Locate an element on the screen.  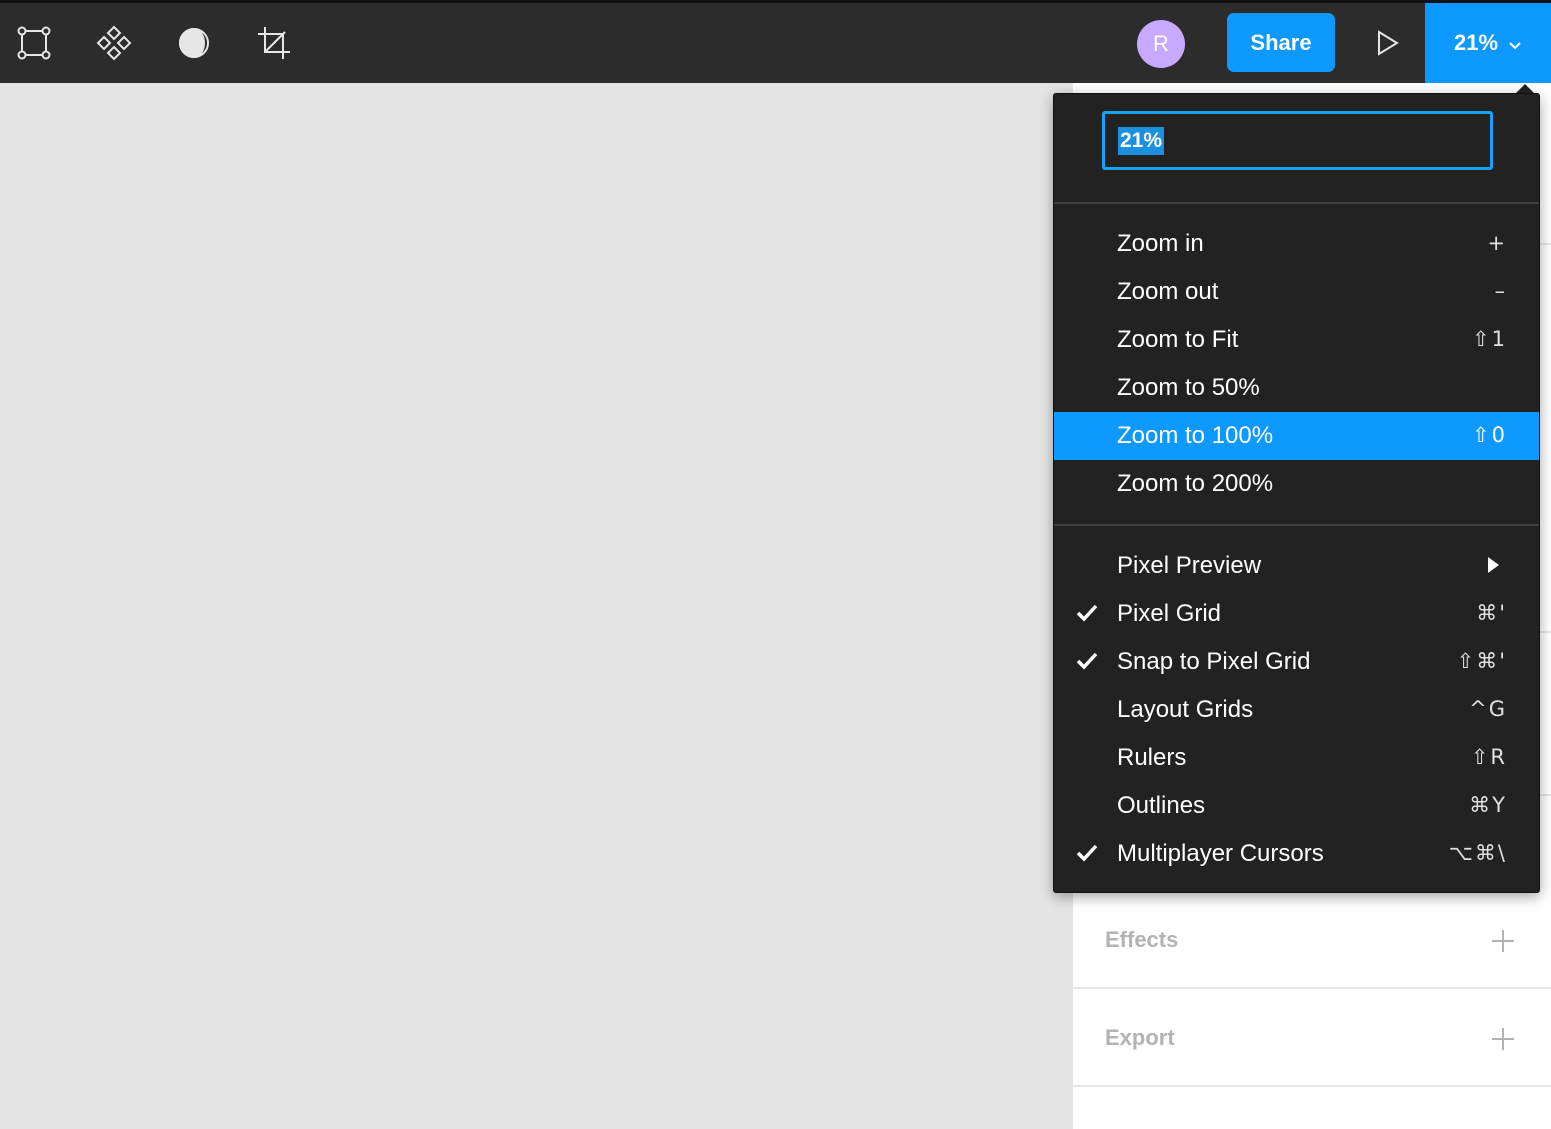
menu-item-pixel-preview: Pixel Preview is located at coordinates (1296, 566).